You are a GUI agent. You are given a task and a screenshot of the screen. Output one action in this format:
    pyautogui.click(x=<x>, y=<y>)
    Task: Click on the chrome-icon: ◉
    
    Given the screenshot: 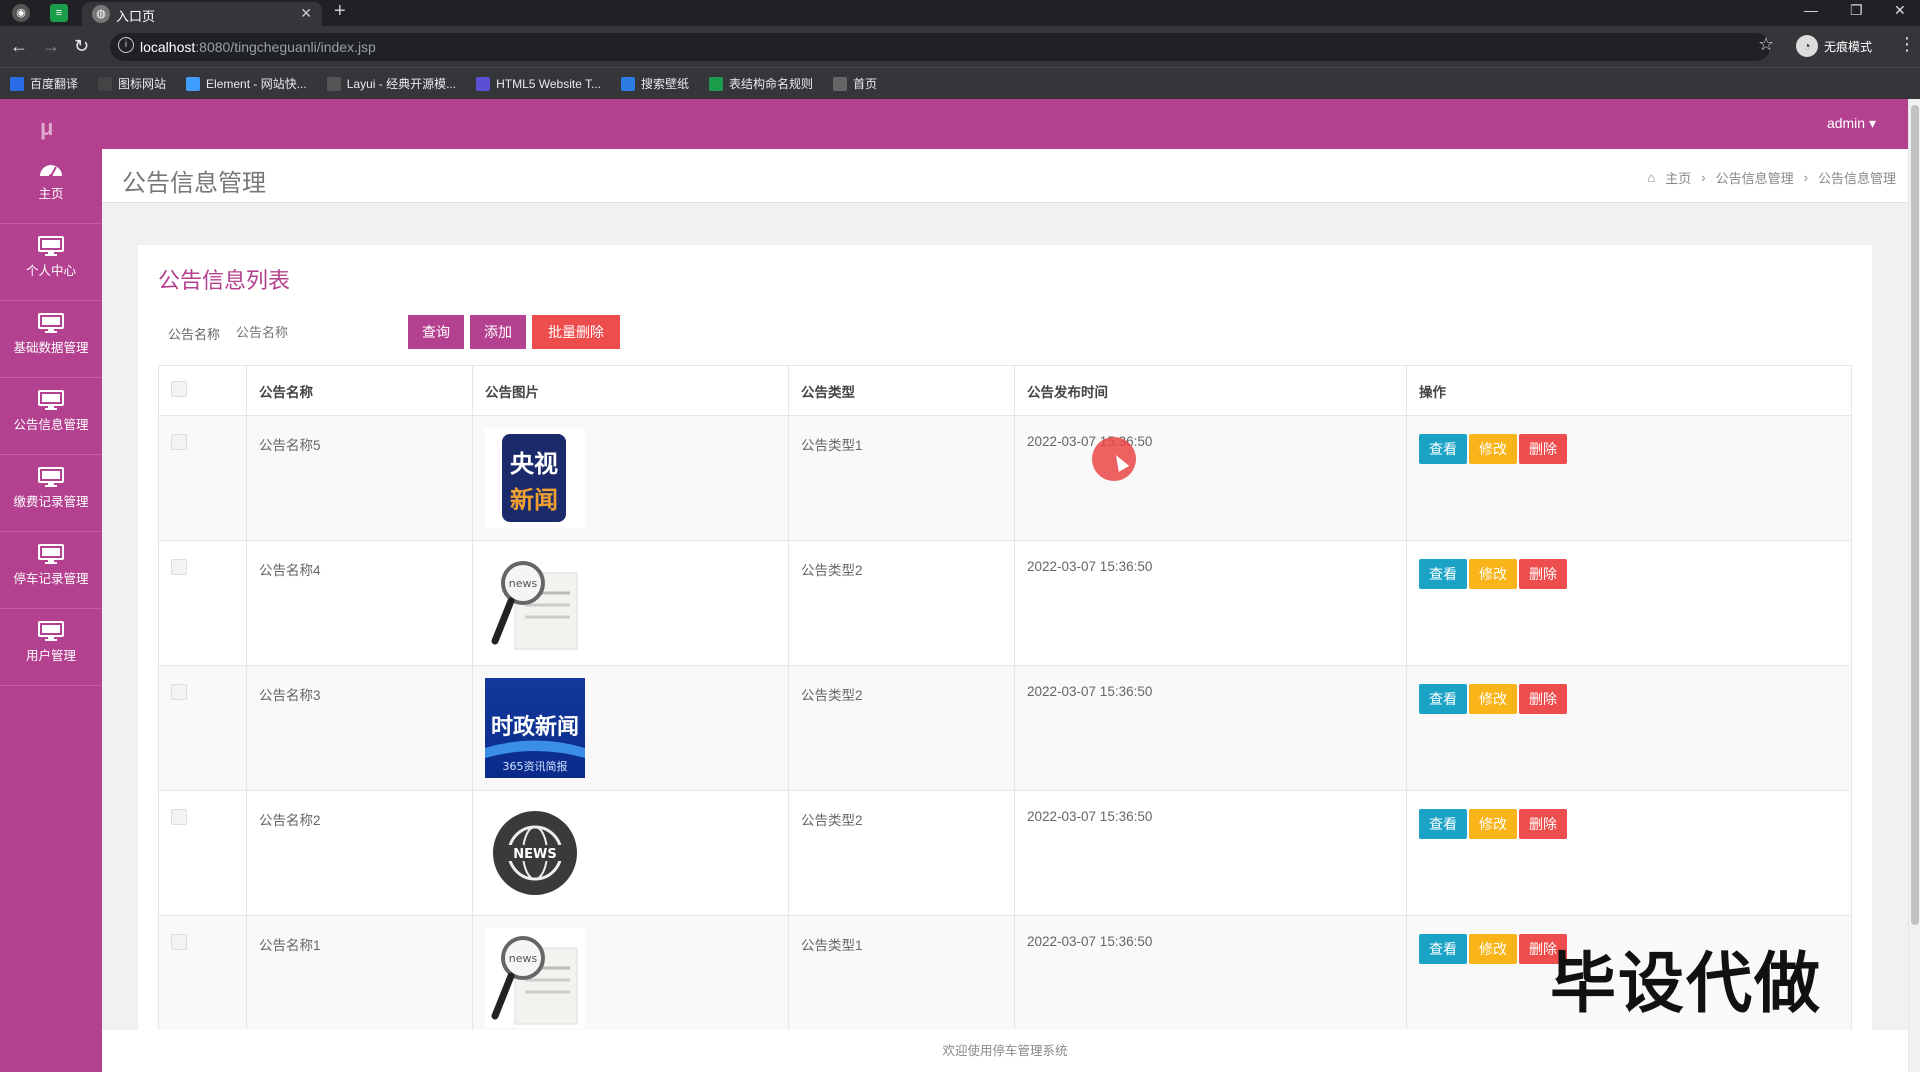 What is the action you would take?
    pyautogui.click(x=21, y=13)
    